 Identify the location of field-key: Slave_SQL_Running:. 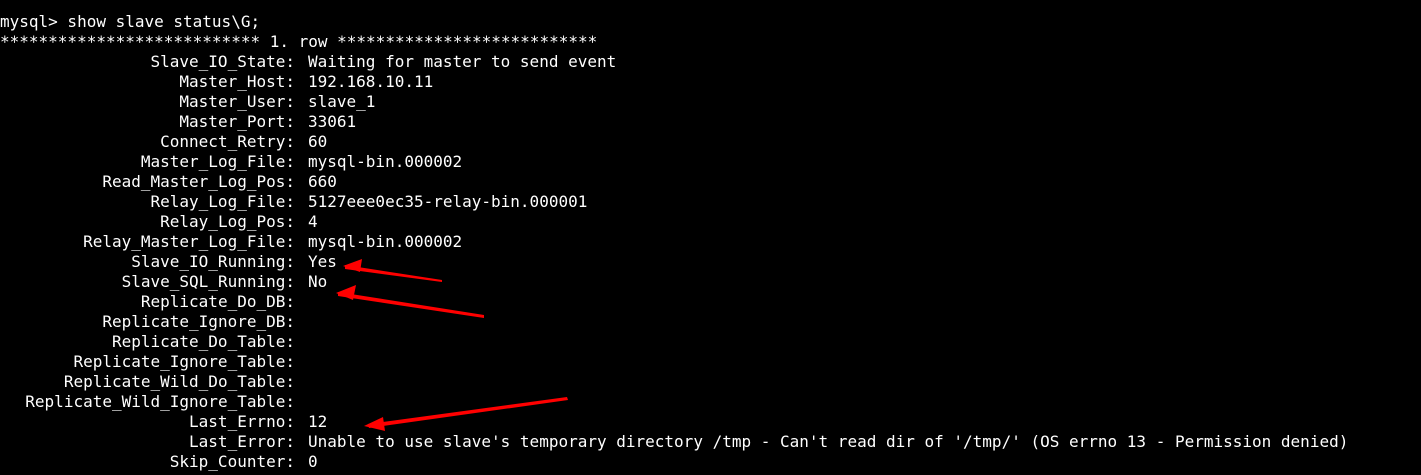
(208, 281).